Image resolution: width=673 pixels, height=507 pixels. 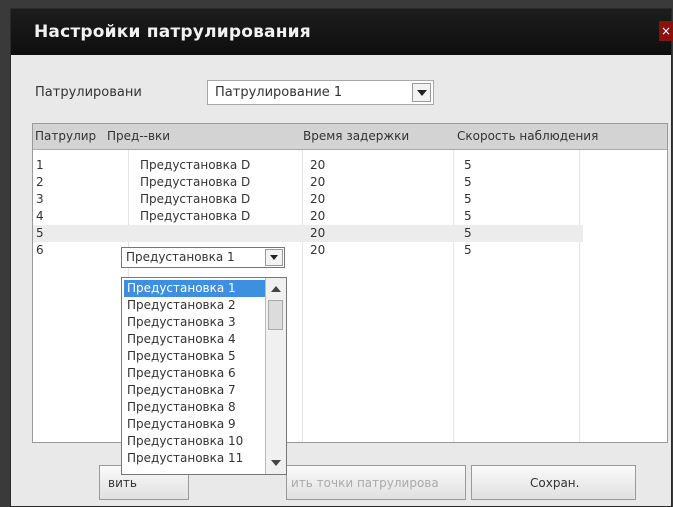 I want to click on clear-patrol-points-button: ить точки патрулирова, so click(x=376, y=482).